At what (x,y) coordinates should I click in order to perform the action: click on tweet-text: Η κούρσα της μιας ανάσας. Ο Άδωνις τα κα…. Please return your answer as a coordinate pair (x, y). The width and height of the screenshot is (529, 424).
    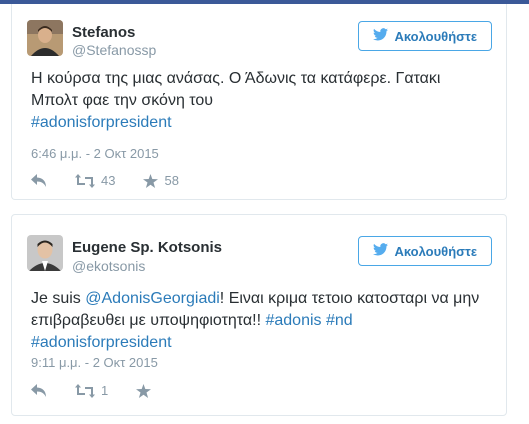
    Looking at the image, I should click on (258, 101).